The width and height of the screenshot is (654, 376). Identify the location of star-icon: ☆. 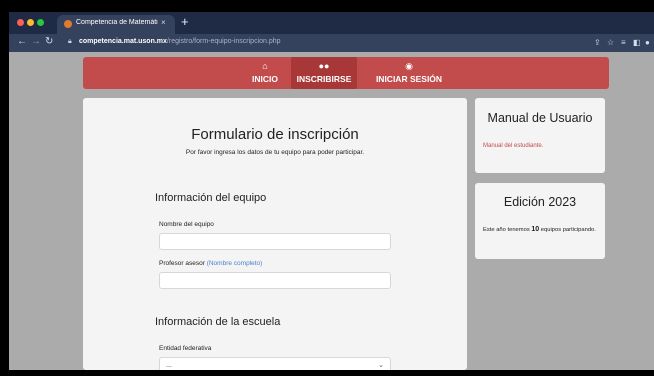
(610, 42).